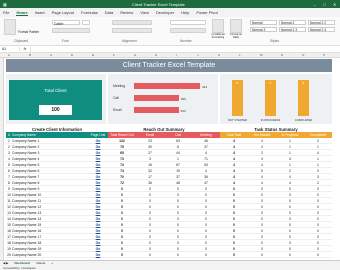  Describe the element at coordinates (9, 55) in the screenshot. I see `column-header: A` at that location.